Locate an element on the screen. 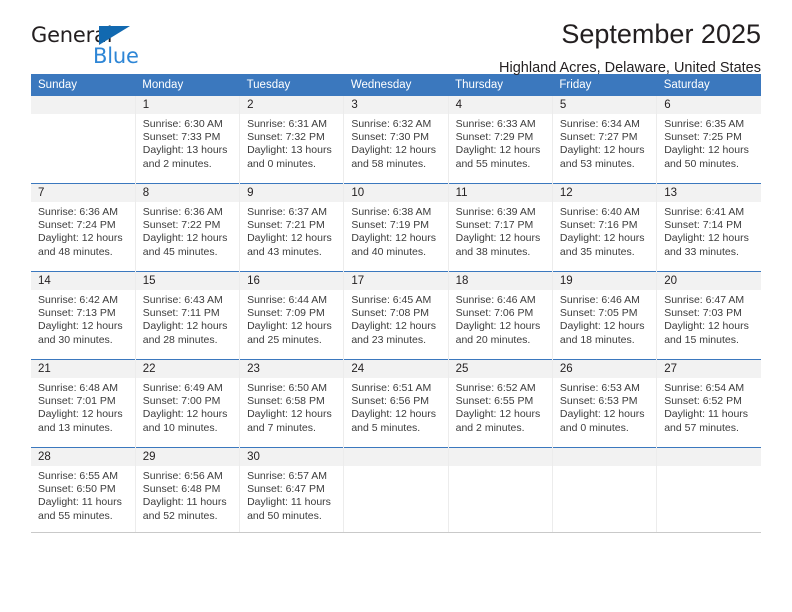 The image size is (792, 612). sunset-text: Sunset: 7:06 PM is located at coordinates (494, 313).